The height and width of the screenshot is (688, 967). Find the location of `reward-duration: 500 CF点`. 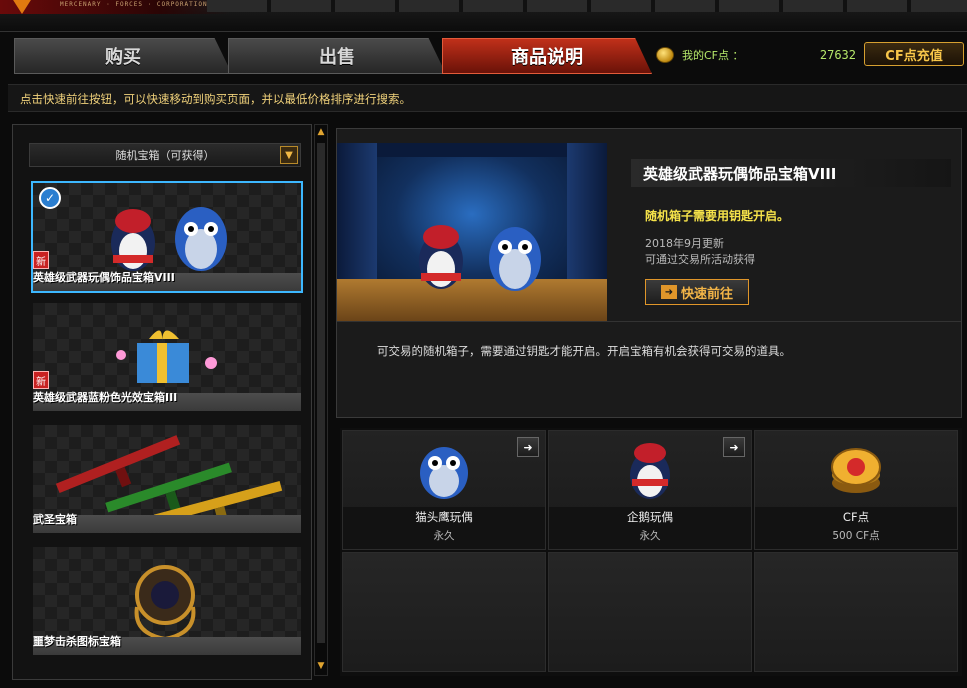

reward-duration: 500 CF点 is located at coordinates (856, 536).